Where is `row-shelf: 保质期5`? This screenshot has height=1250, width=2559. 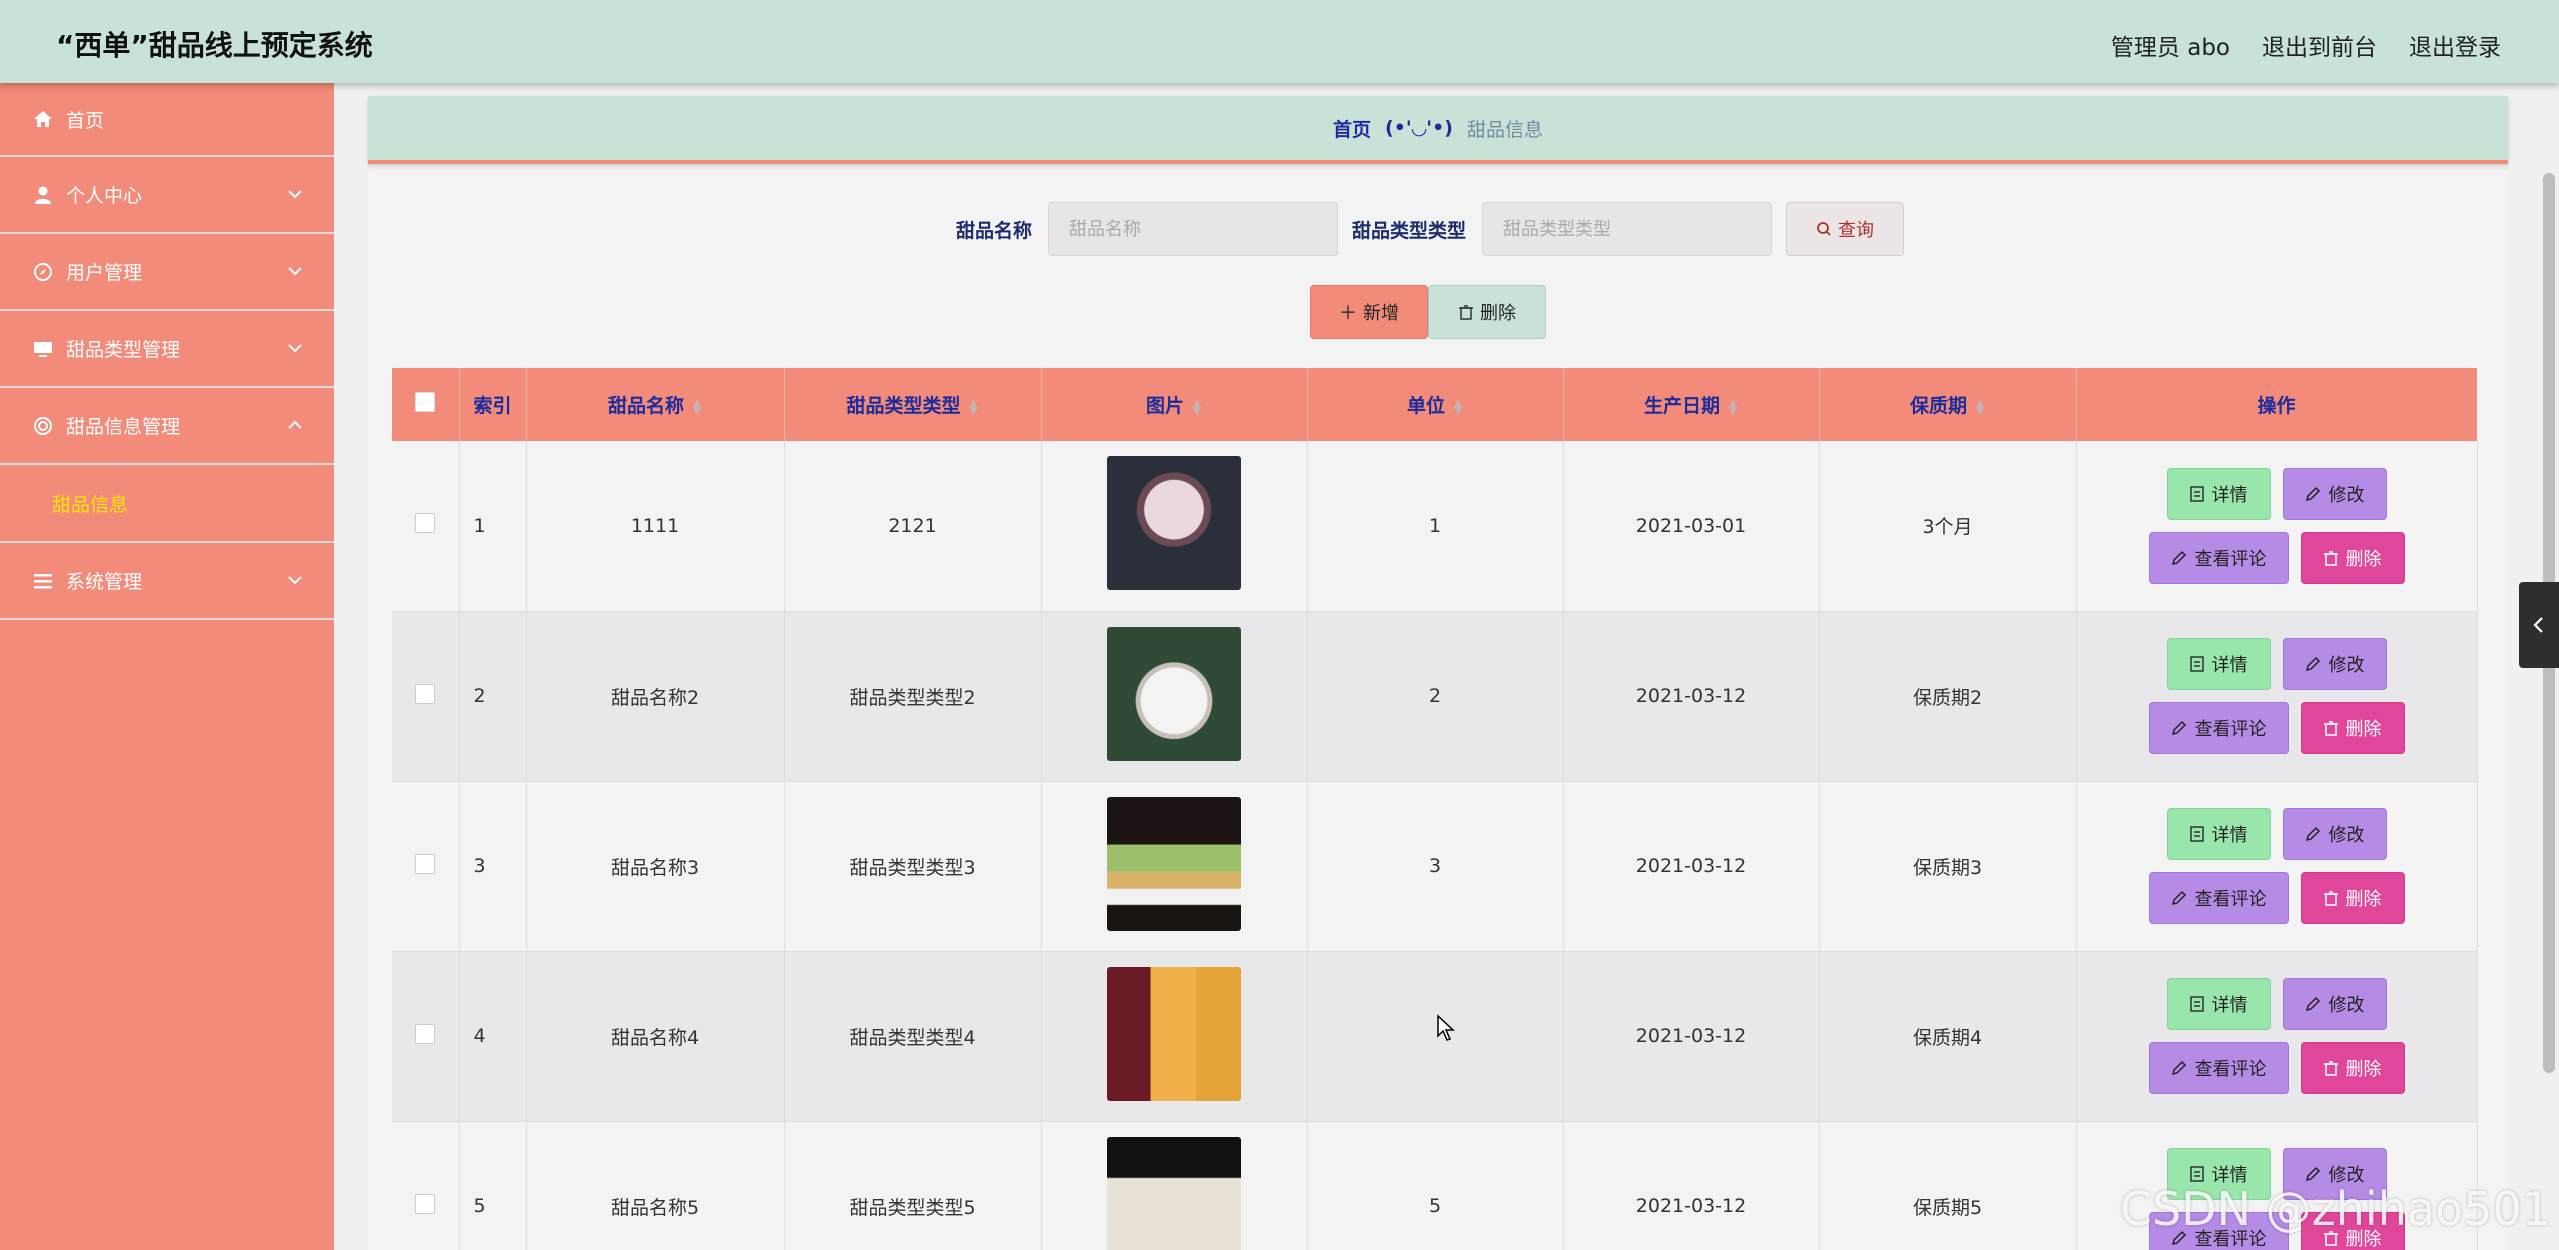
row-shelf: 保质期5 is located at coordinates (1948, 1185).